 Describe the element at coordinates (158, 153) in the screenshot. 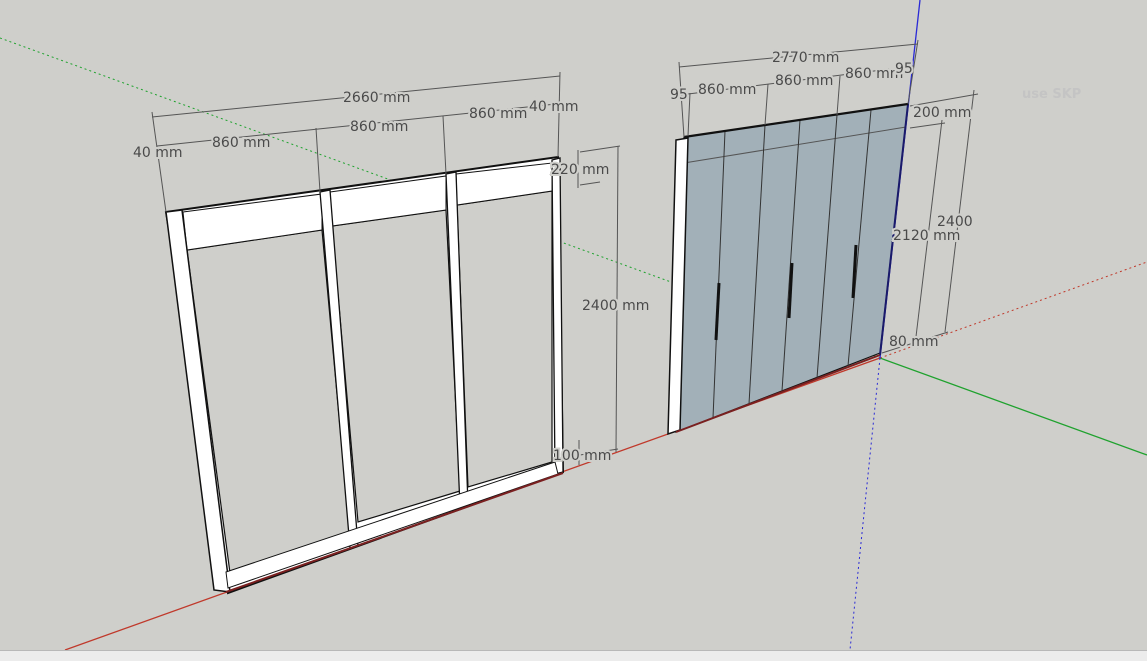

I see `frame-dim-left-post: 40 mm` at that location.